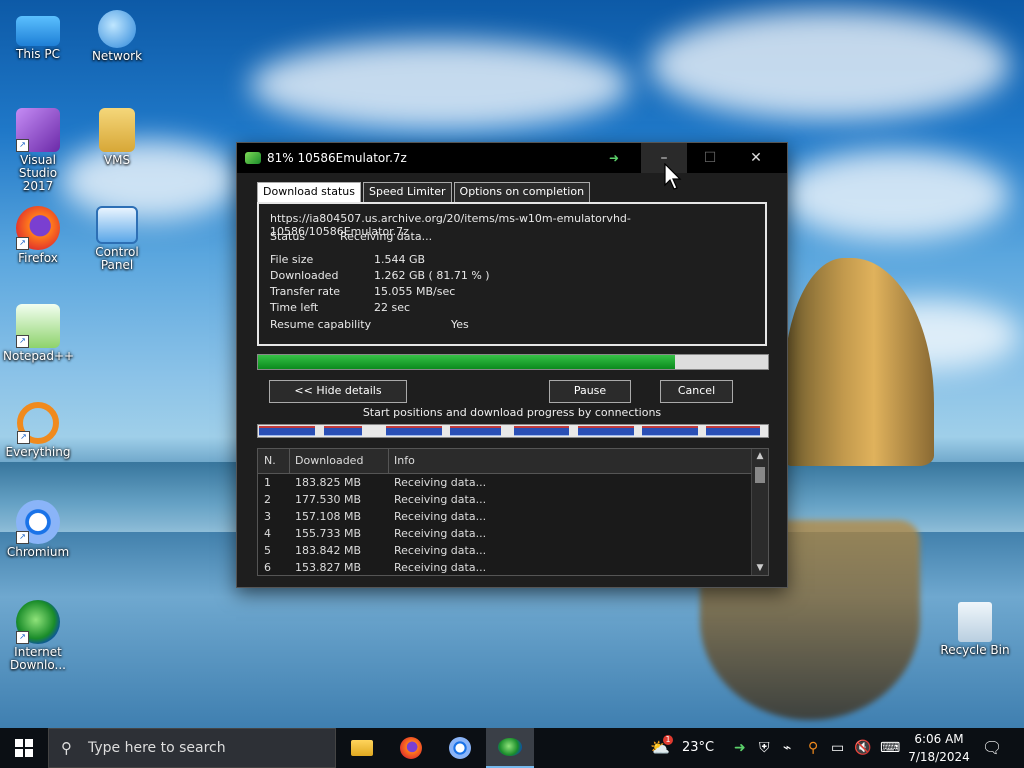  I want to click on close-button: ✕, so click(756, 158).